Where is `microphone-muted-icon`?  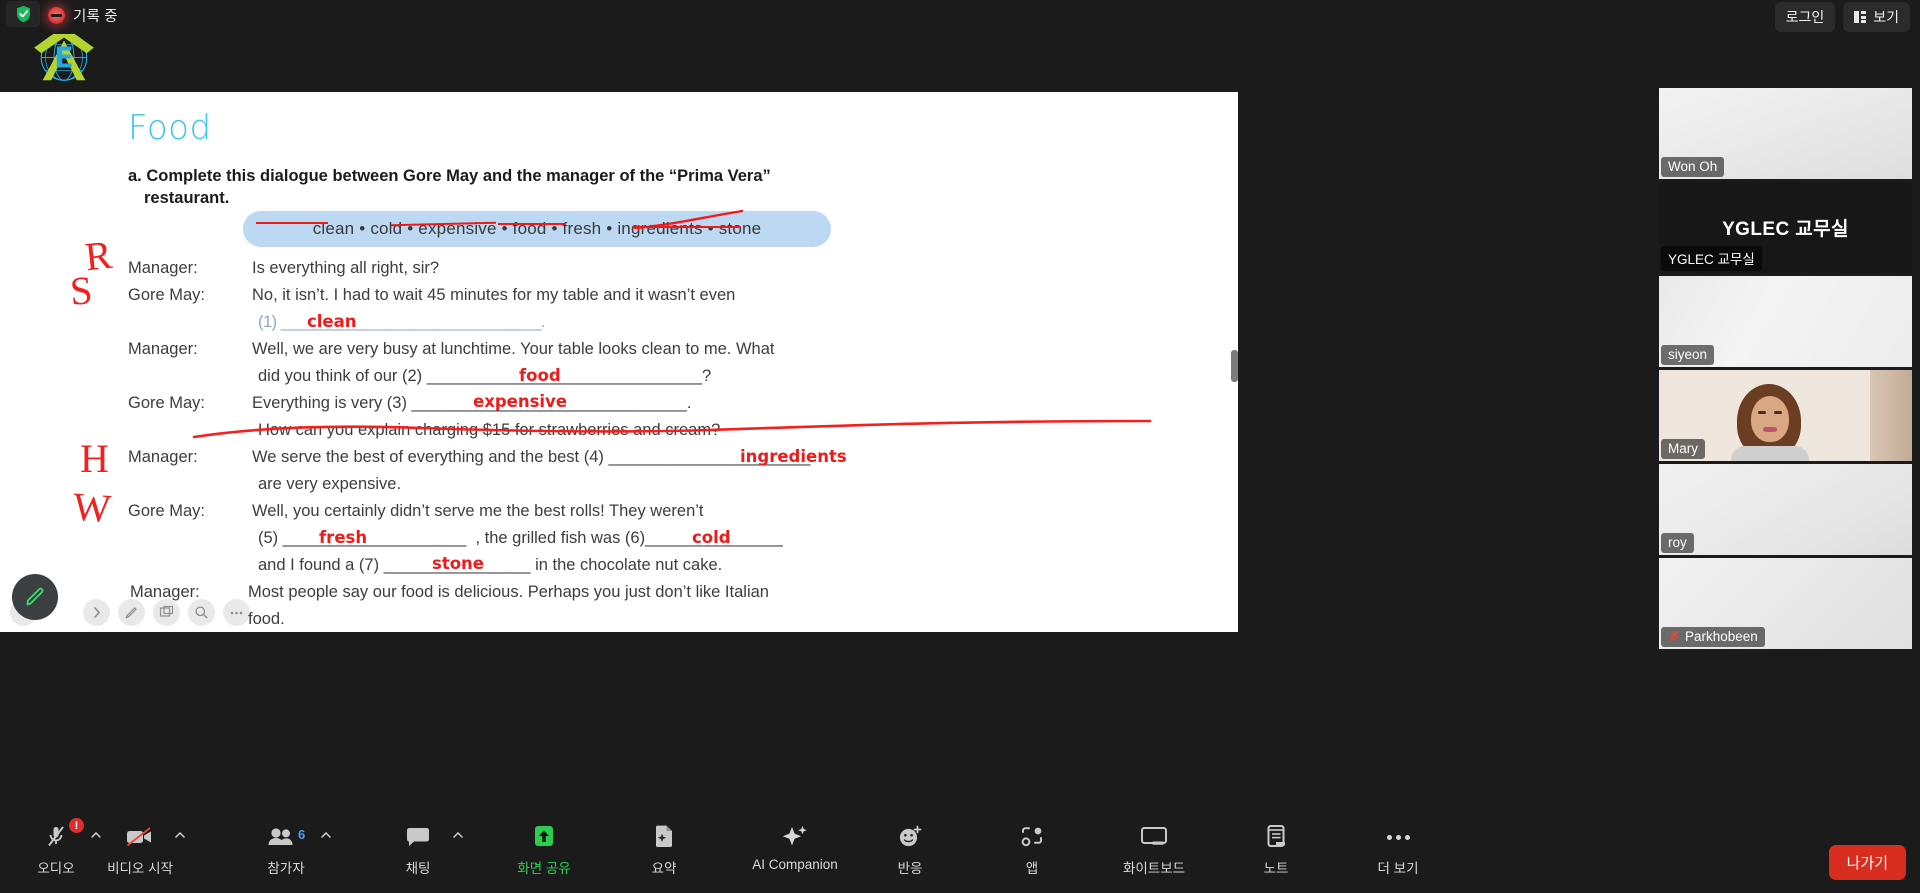
microphone-muted-icon is located at coordinates (56, 837).